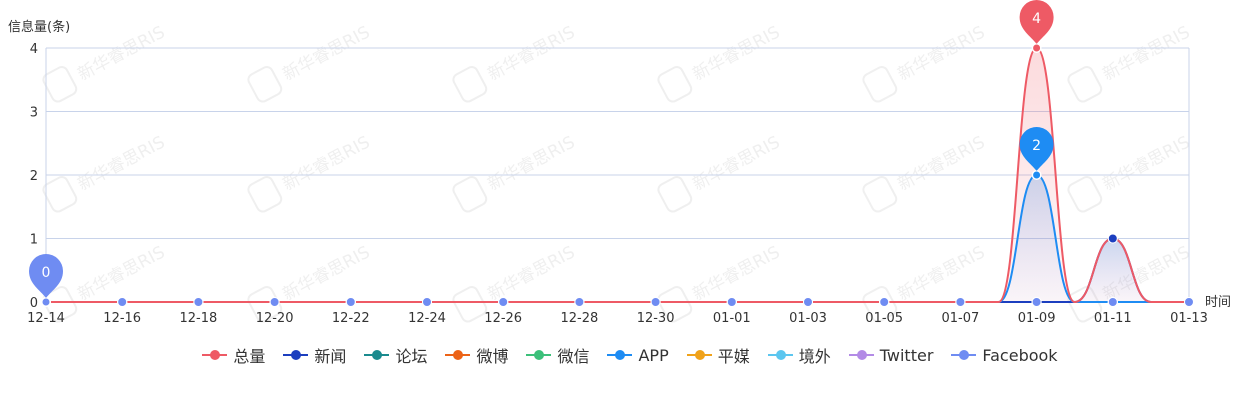 This screenshot has width=1260, height=400. What do you see at coordinates (1037, 318) in the screenshot?
I see `x-tick-label: 01-09` at bounding box center [1037, 318].